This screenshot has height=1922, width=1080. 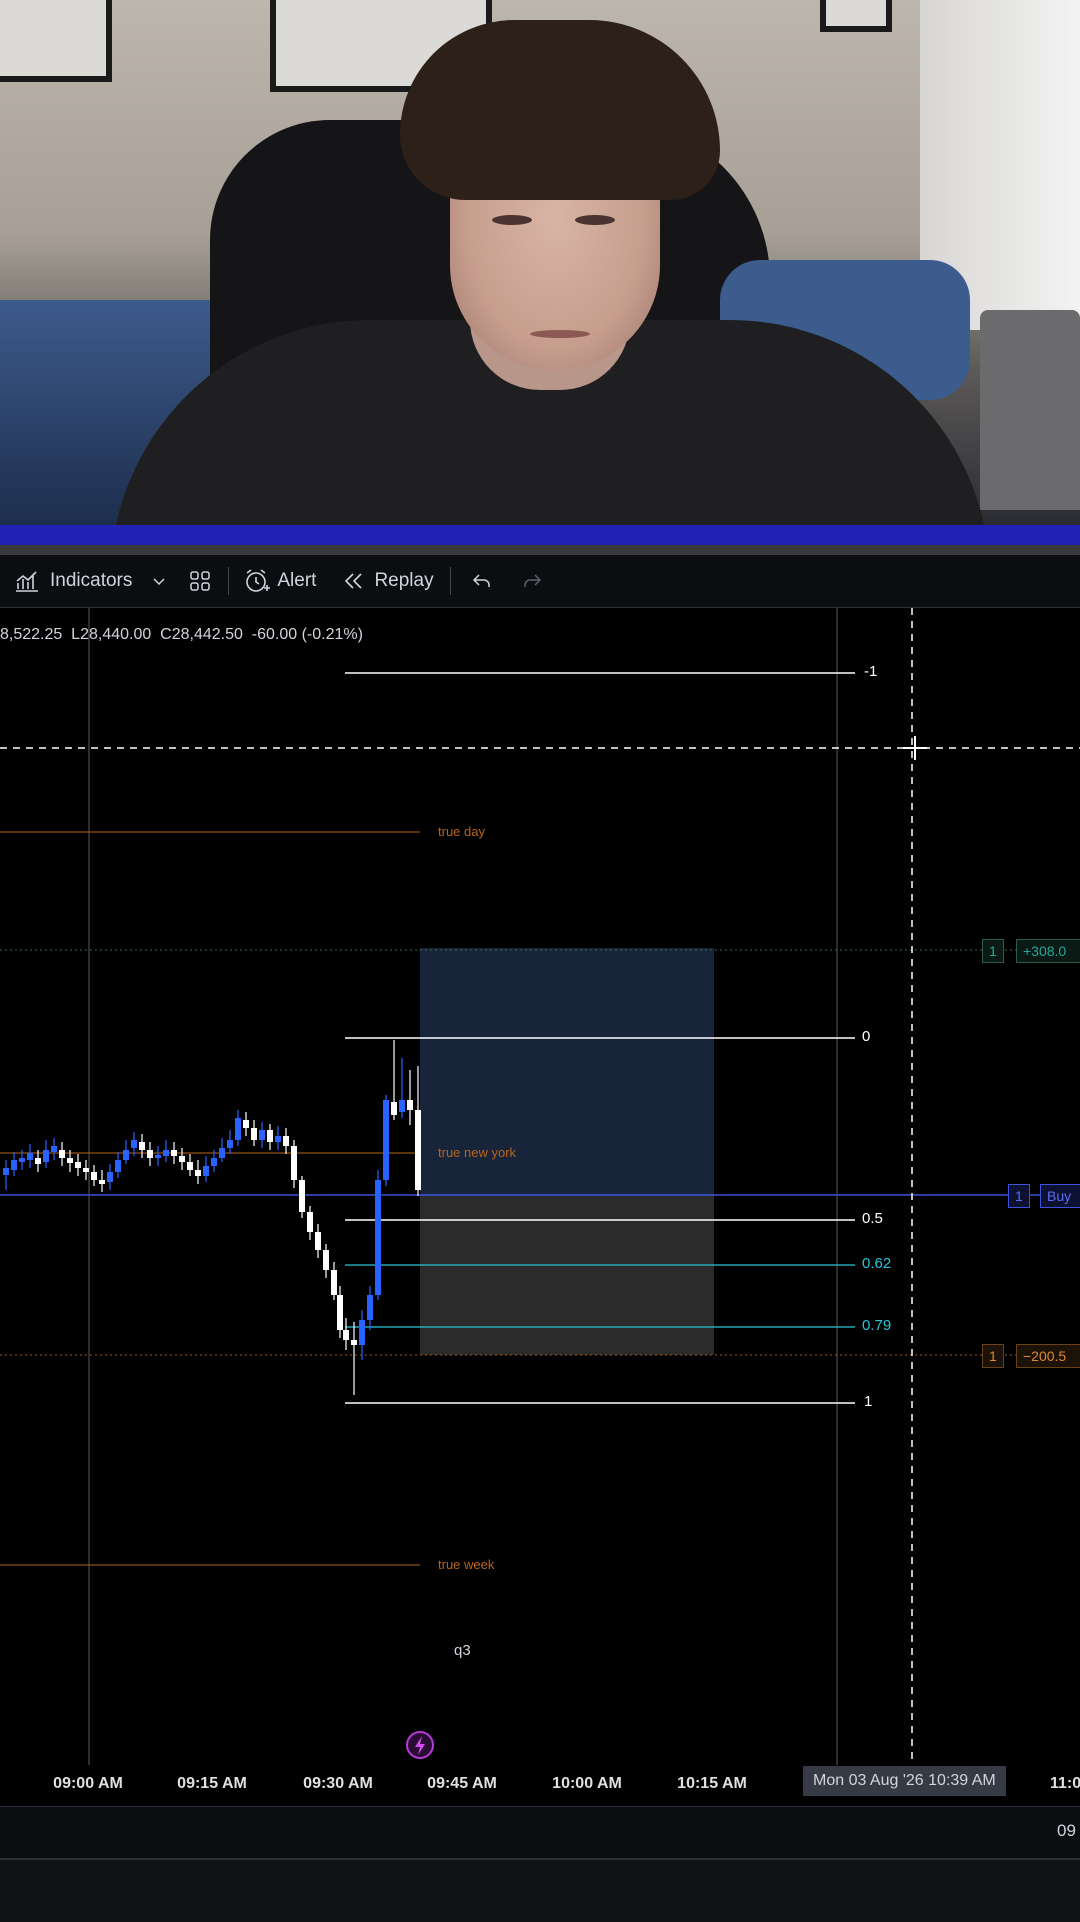 I want to click on indicators-label: Indicators, so click(x=91, y=580).